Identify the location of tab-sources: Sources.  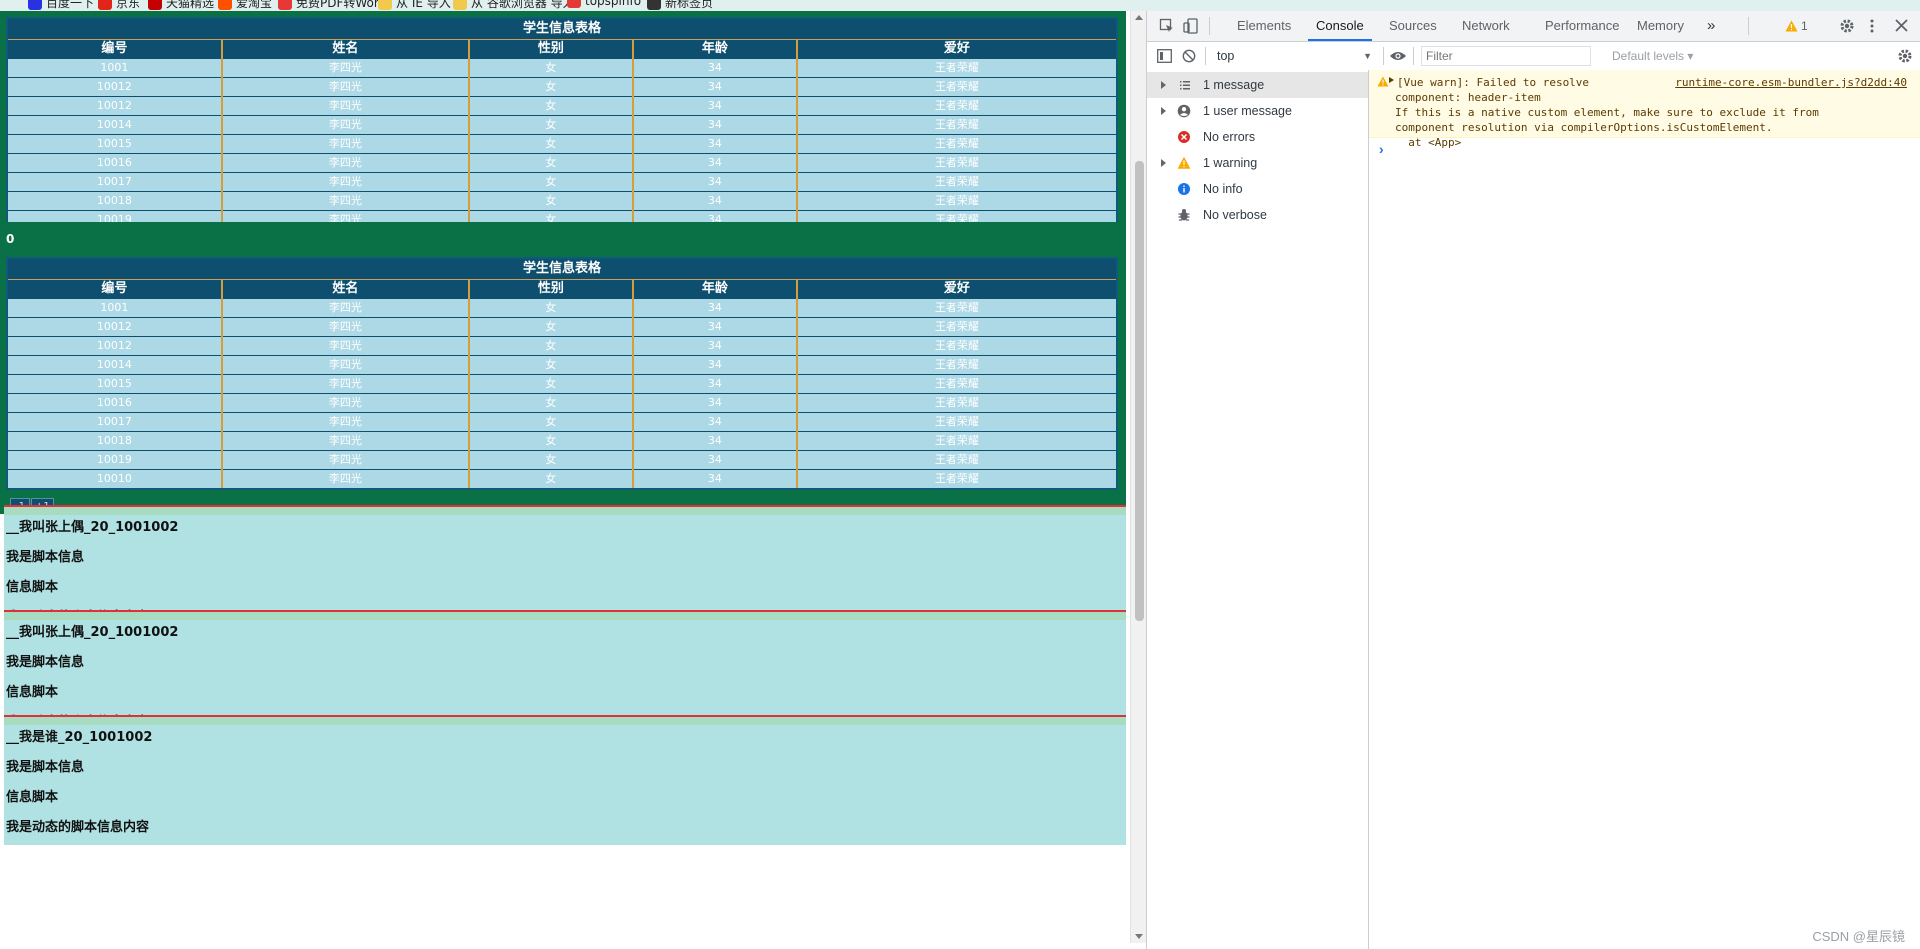
(1413, 26).